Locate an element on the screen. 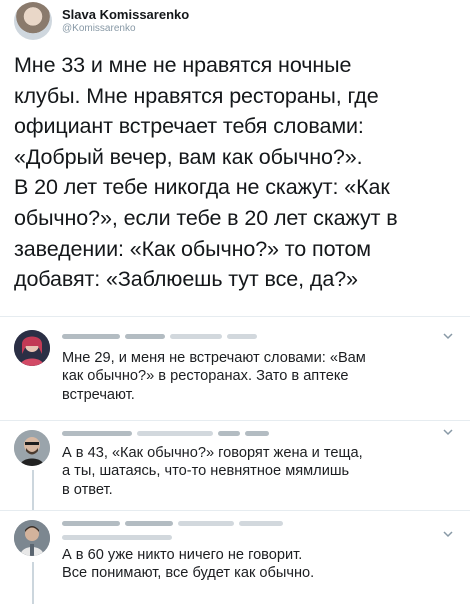 This screenshot has height=604, width=470. reply-line: а ты, шатаясь, что-то невнятное мямлишь is located at coordinates (206, 471).